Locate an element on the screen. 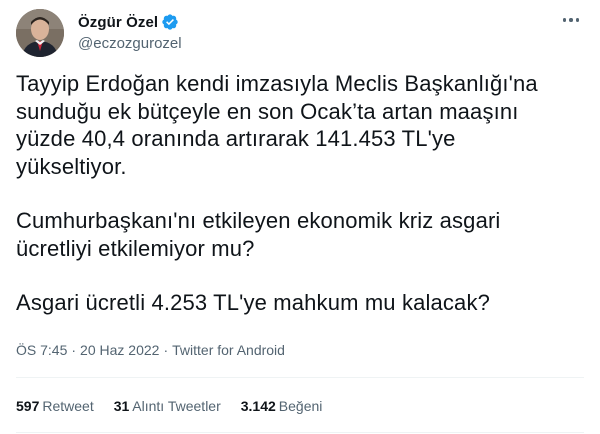 Image resolution: width=600 pixels, height=434 pixels. likes-stat: 3.142 Beğeni is located at coordinates (282, 406).